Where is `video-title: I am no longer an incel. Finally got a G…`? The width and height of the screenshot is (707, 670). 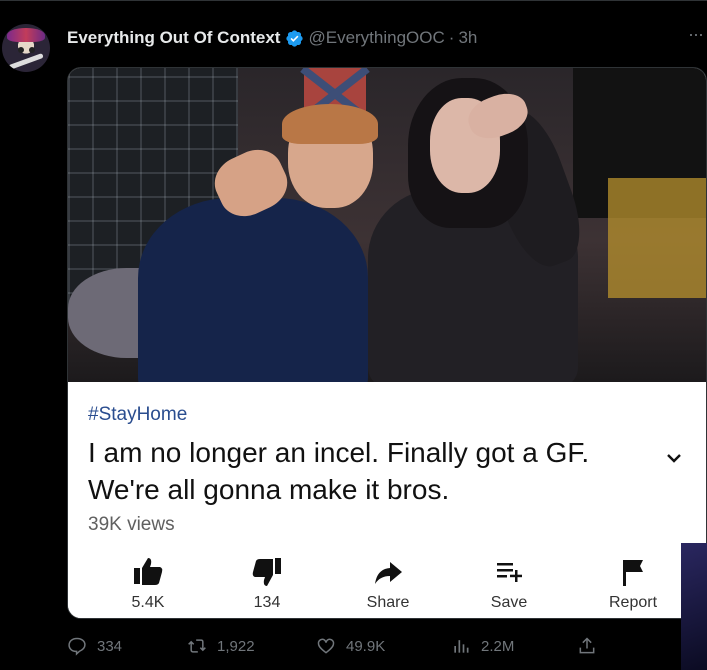
video-title: I am no longer an incel. Finally got a G… is located at coordinates (368, 471).